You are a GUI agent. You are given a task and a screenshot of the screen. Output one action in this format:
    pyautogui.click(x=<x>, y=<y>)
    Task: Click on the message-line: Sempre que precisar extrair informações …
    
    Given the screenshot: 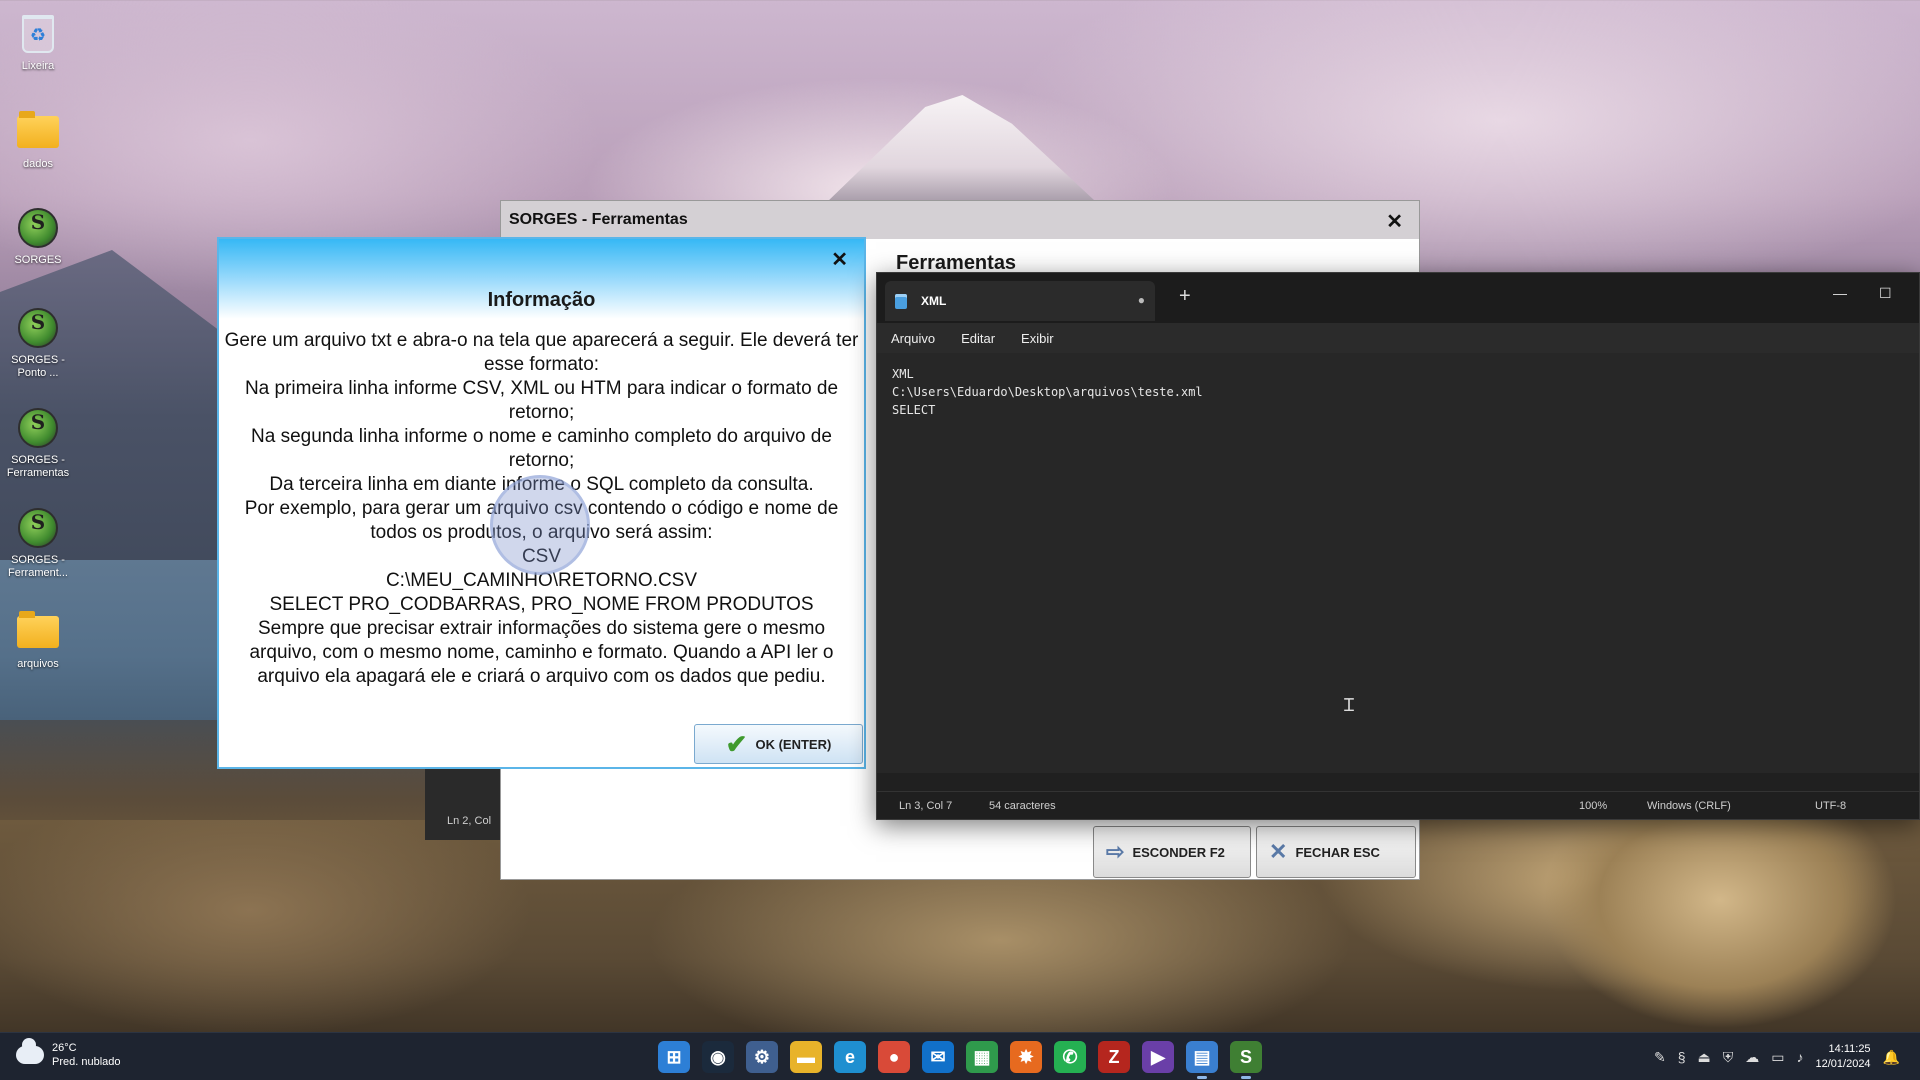 What is the action you would take?
    pyautogui.click(x=541, y=652)
    